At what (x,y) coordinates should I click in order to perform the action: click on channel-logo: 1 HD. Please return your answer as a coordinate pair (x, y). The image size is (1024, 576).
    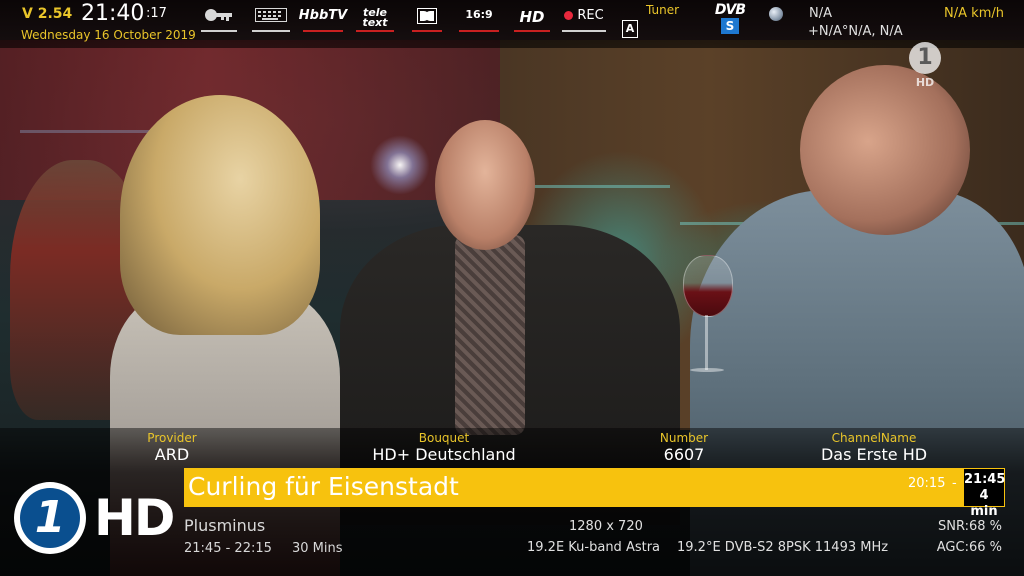
    Looking at the image, I should click on (94, 518).